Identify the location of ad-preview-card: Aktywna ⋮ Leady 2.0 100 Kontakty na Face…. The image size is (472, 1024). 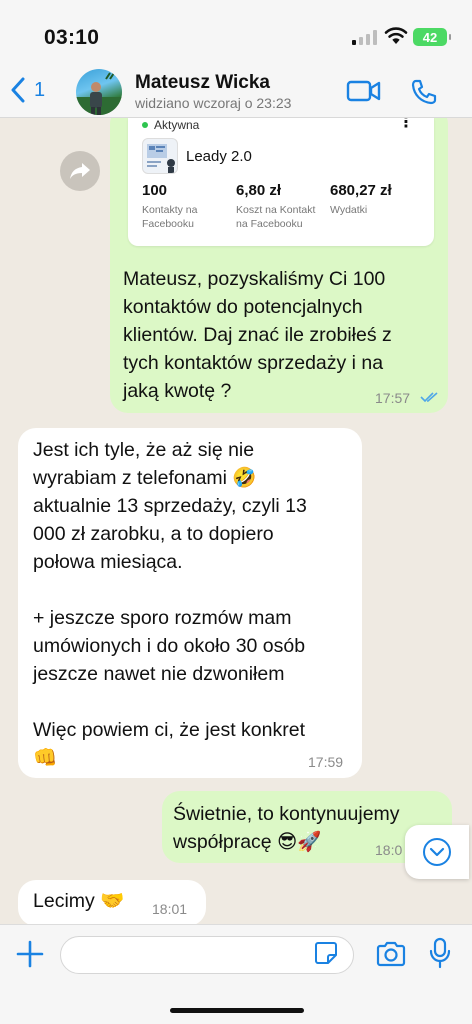
(281, 182).